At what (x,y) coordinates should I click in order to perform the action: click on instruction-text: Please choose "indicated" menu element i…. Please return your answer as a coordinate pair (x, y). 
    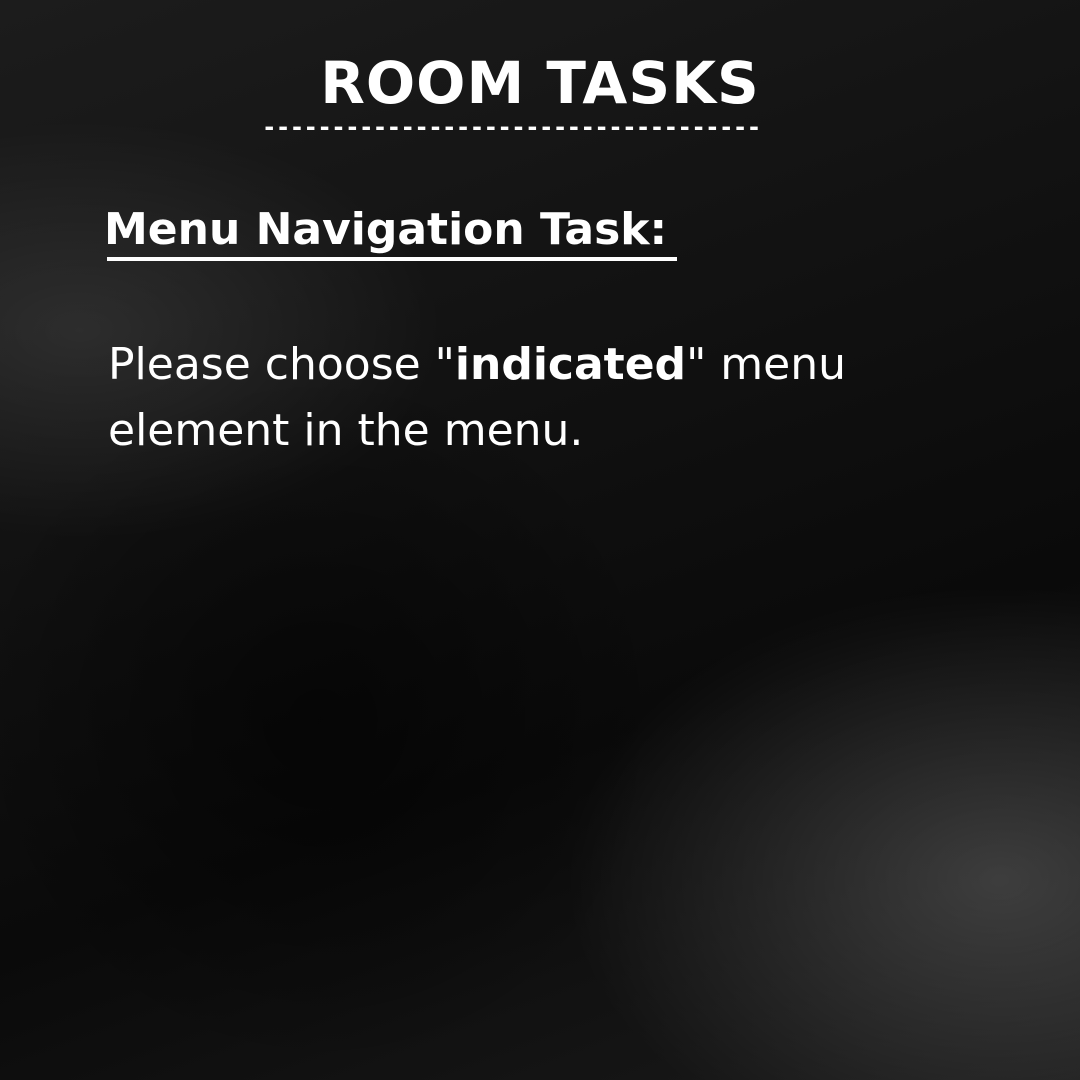
    Looking at the image, I should click on (538, 398).